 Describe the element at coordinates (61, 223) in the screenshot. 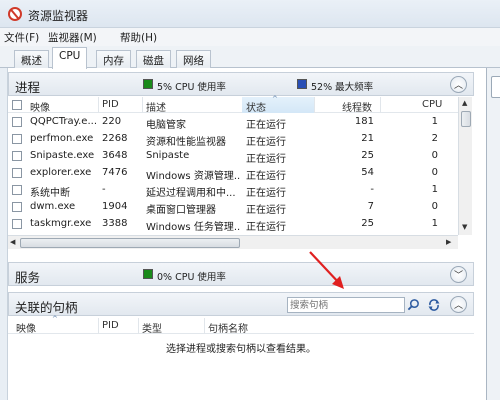

I see `process-image: taskmgr.exe` at that location.